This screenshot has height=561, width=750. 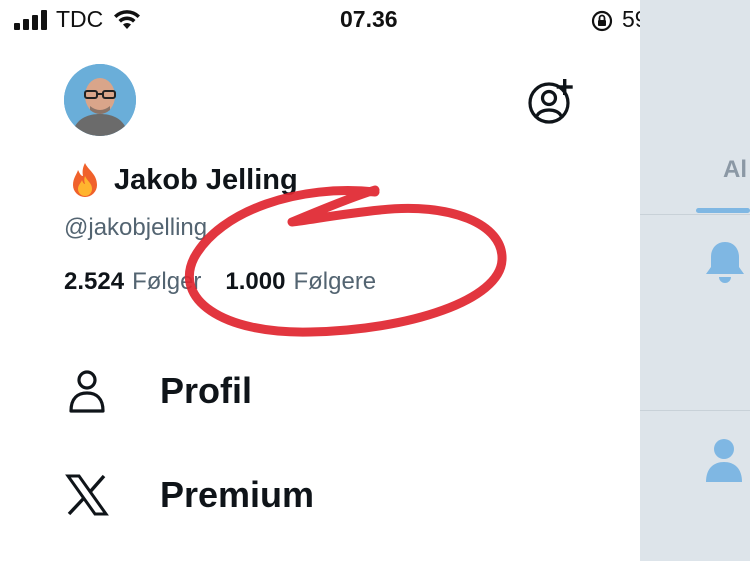 I want to click on x-logo-icon, so click(x=87, y=495).